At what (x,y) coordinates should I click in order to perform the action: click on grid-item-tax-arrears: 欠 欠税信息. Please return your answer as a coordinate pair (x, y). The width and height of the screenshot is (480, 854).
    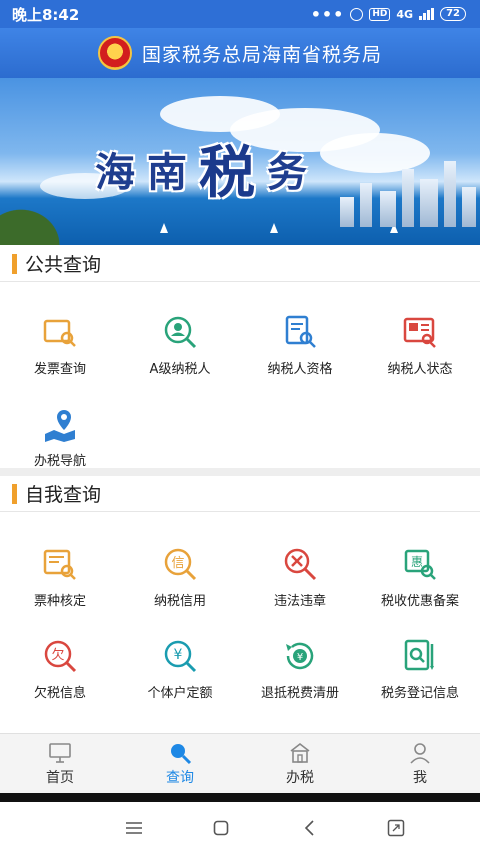
    Looking at the image, I should click on (60, 668).